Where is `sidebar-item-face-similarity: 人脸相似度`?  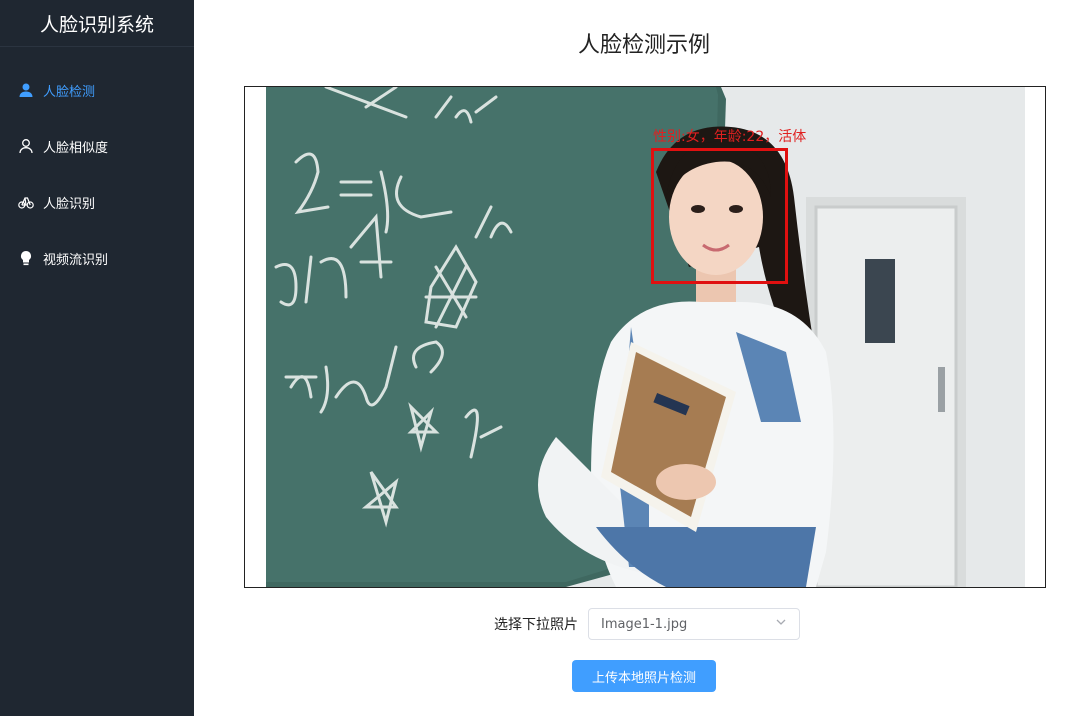 sidebar-item-face-similarity: 人脸相似度 is located at coordinates (97, 146).